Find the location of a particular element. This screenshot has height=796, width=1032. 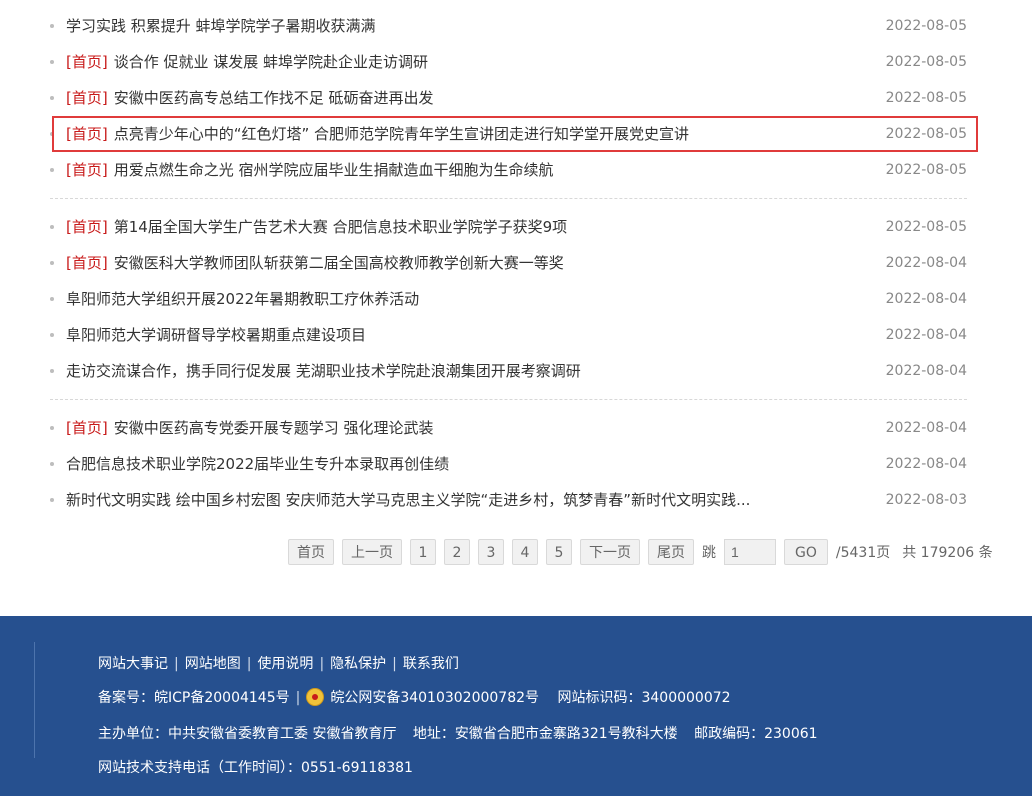

prev-page-button: 上一页 is located at coordinates (372, 552).